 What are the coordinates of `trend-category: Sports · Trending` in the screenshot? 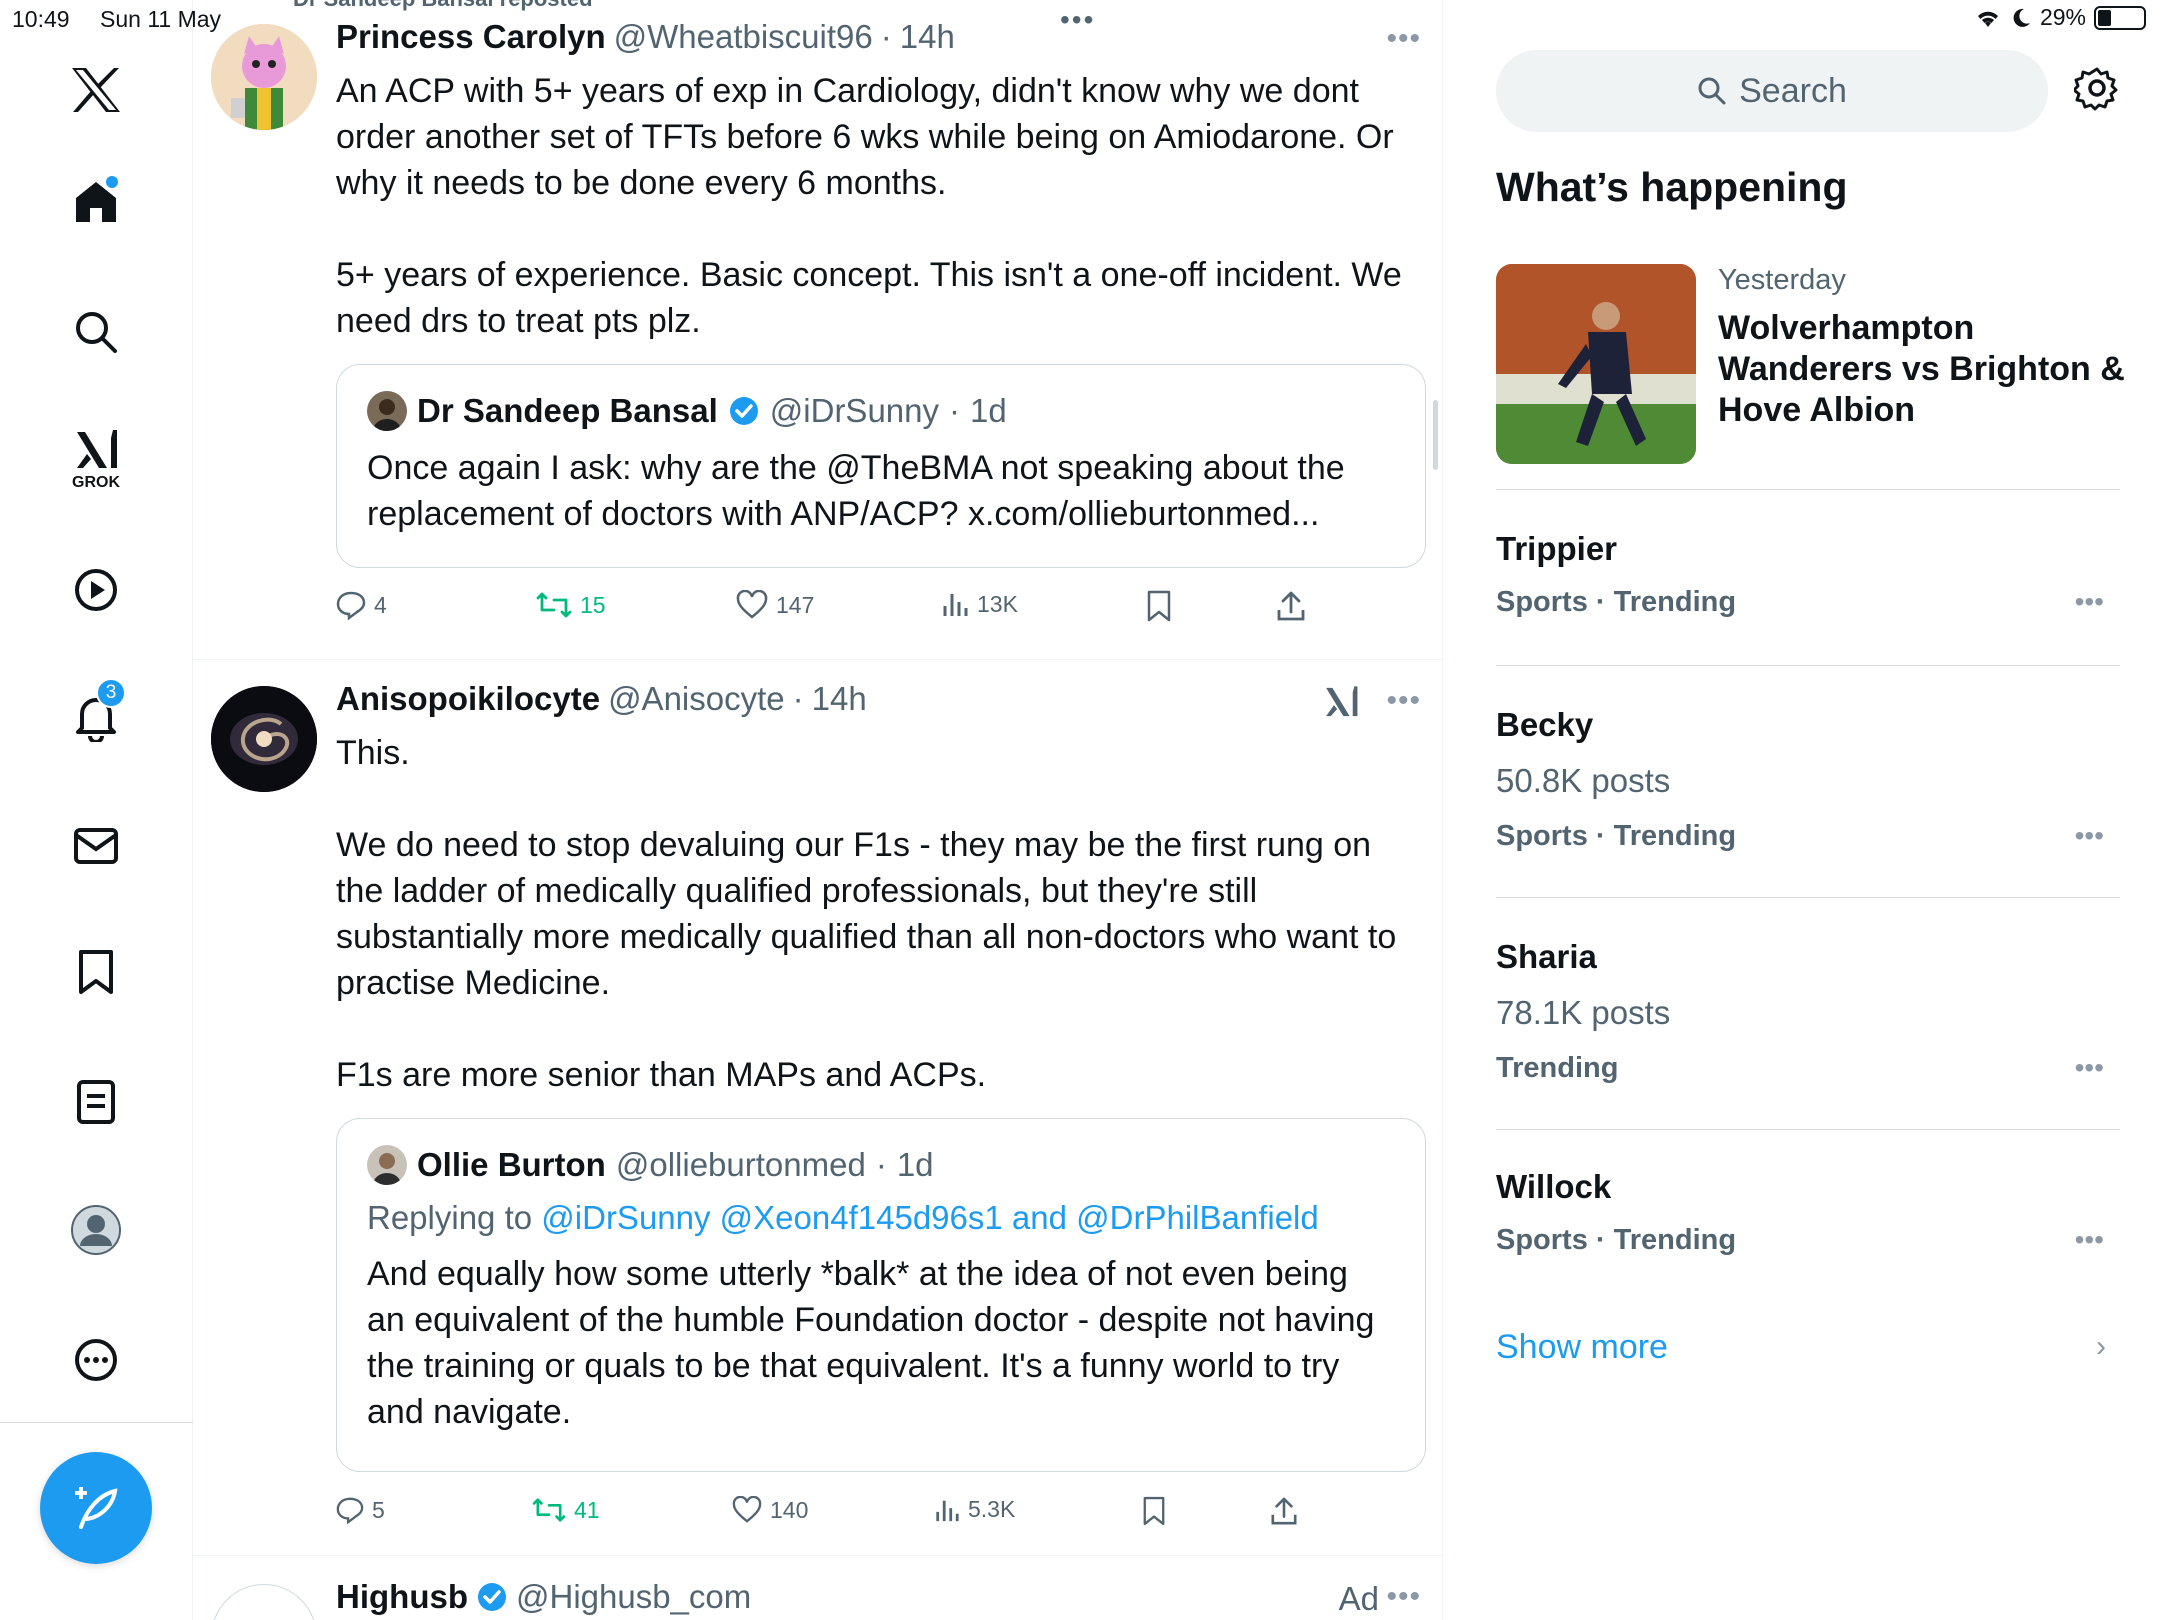 It's located at (1616, 602).